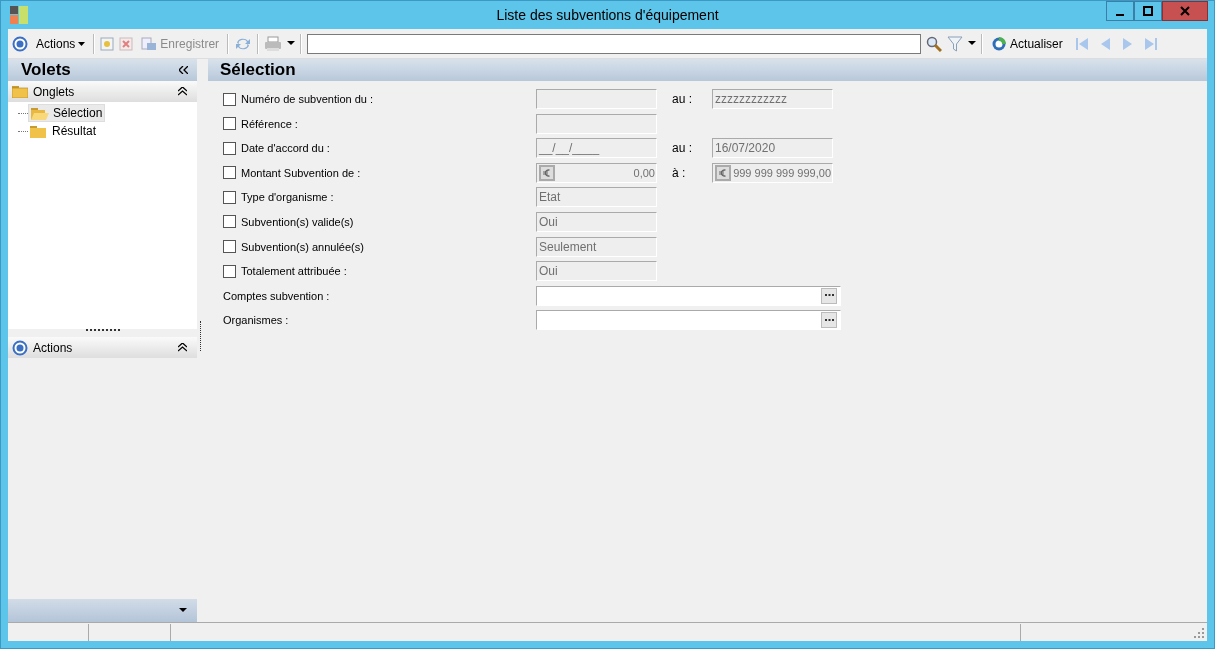 This screenshot has width=1215, height=649. What do you see at coordinates (679, 172) in the screenshot?
I see `field-label: à :` at bounding box center [679, 172].